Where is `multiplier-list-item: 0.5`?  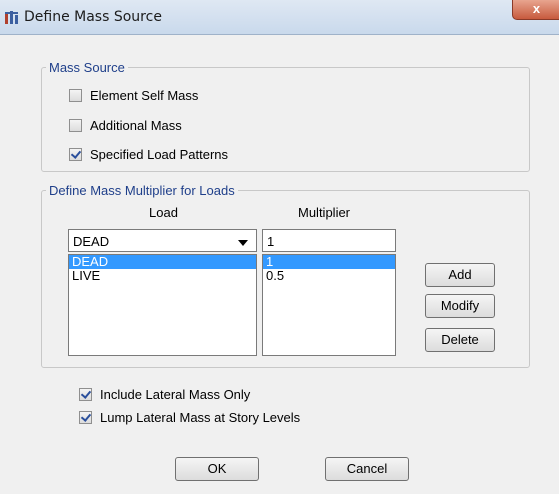 multiplier-list-item: 0.5 is located at coordinates (329, 276).